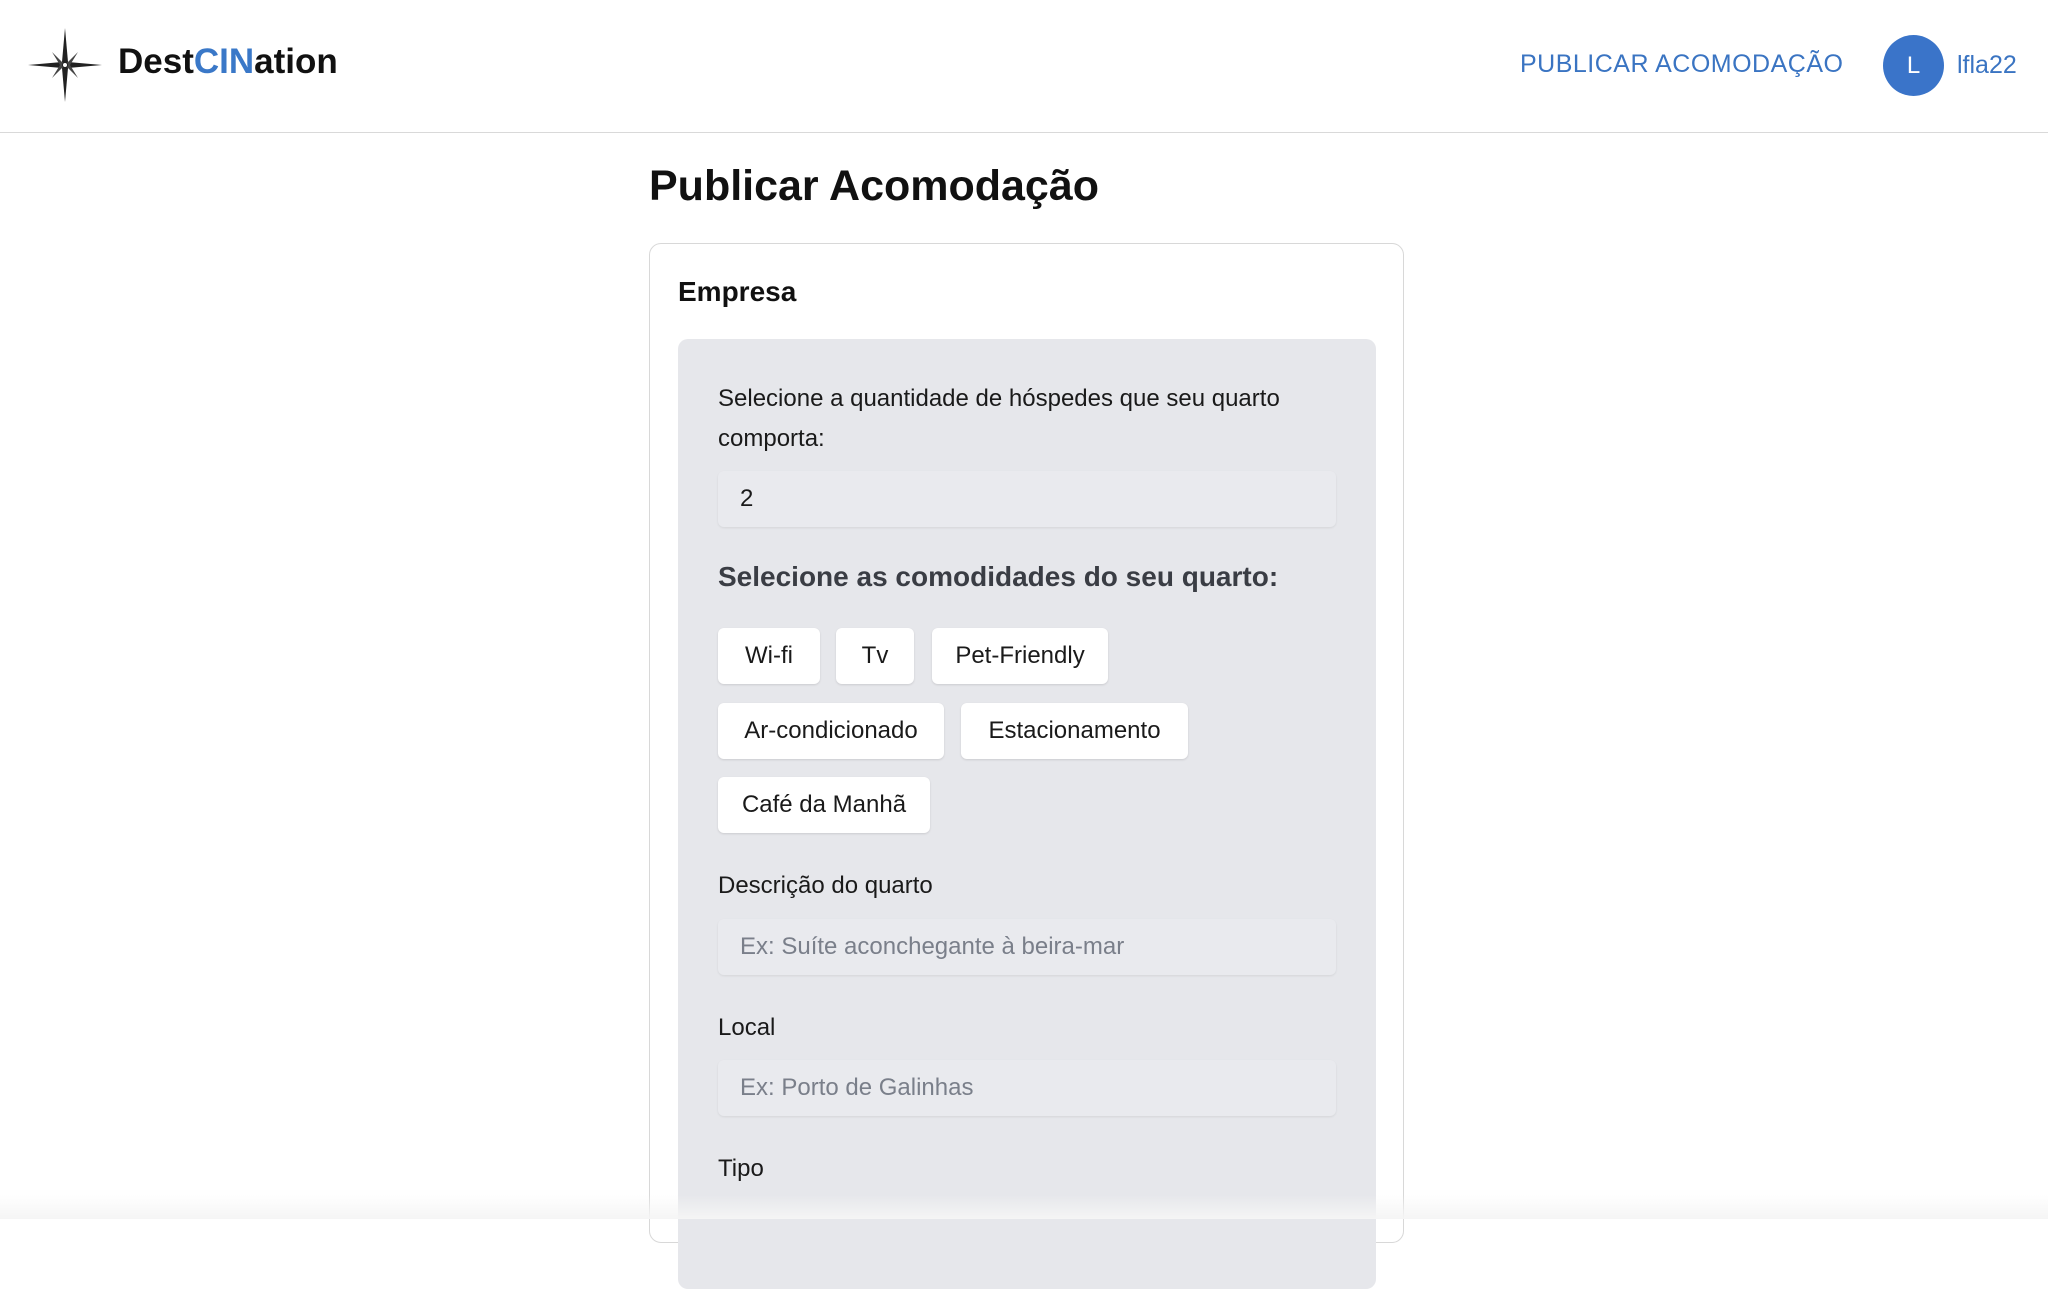 This screenshot has width=2048, height=1289. I want to click on avatar-initial: L, so click(1913, 65).